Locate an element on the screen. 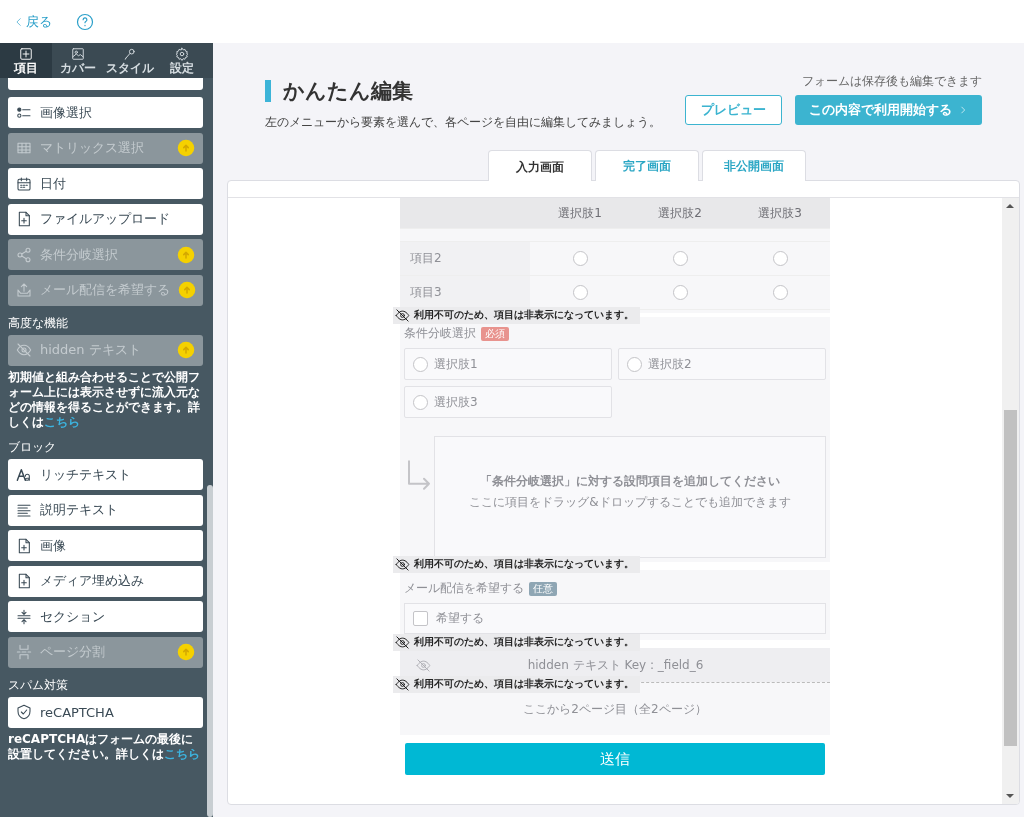  page-subtitle: 左のメニューから要素を選んで、各ページを自由に編集してみましょう。 is located at coordinates (463, 122).